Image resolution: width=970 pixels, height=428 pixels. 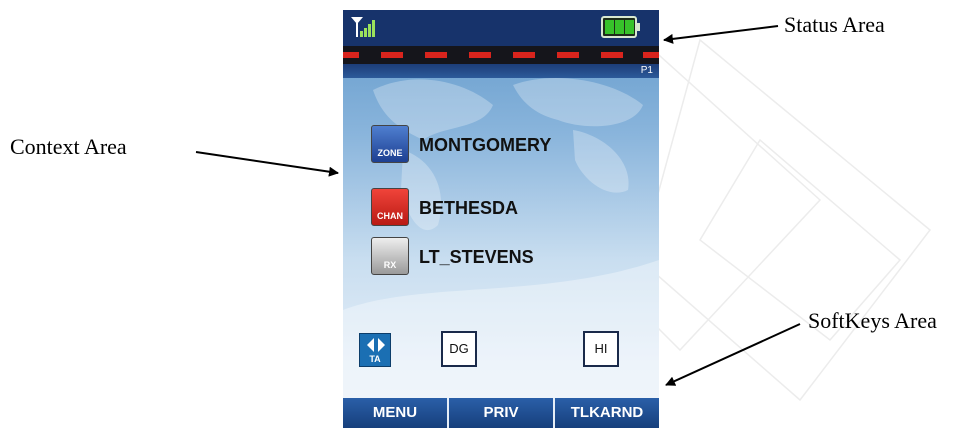 I want to click on status-area-arrow, so click(x=721, y=34).